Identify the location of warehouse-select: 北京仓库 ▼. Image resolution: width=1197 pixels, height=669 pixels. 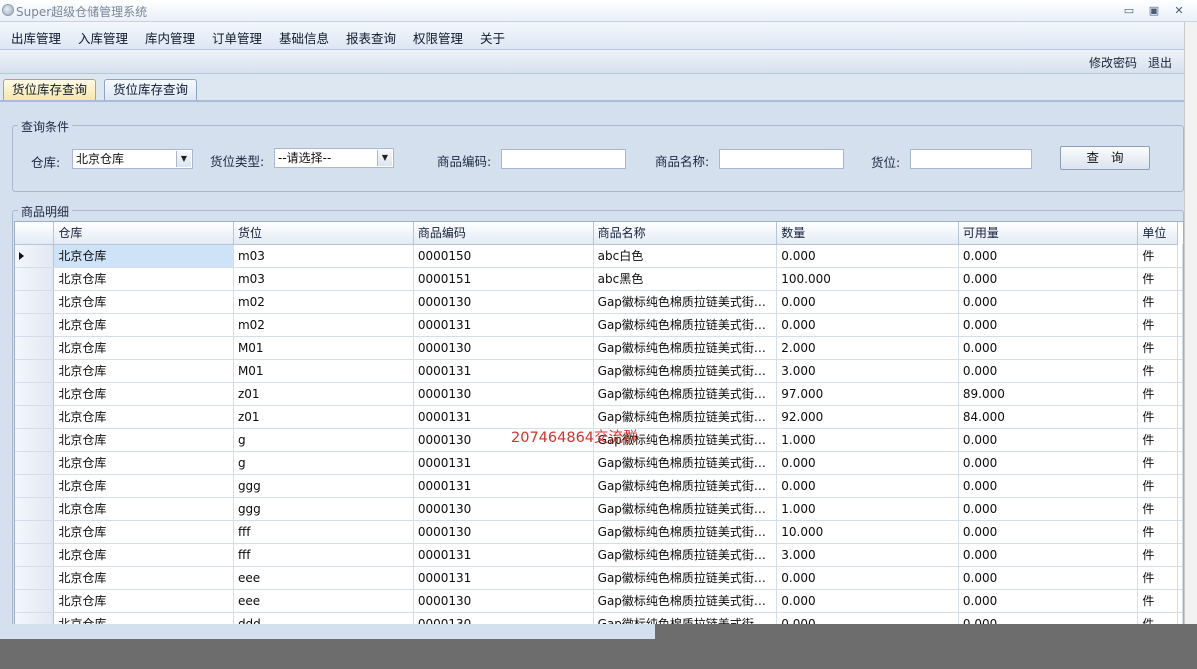
(132, 159).